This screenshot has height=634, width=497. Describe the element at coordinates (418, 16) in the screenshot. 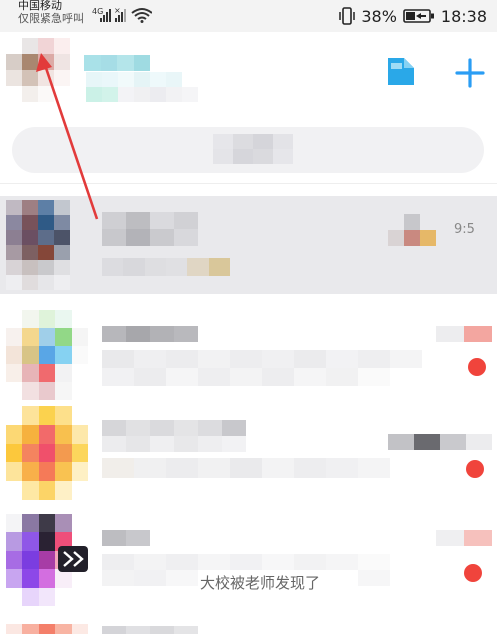

I see `battery-icon` at that location.